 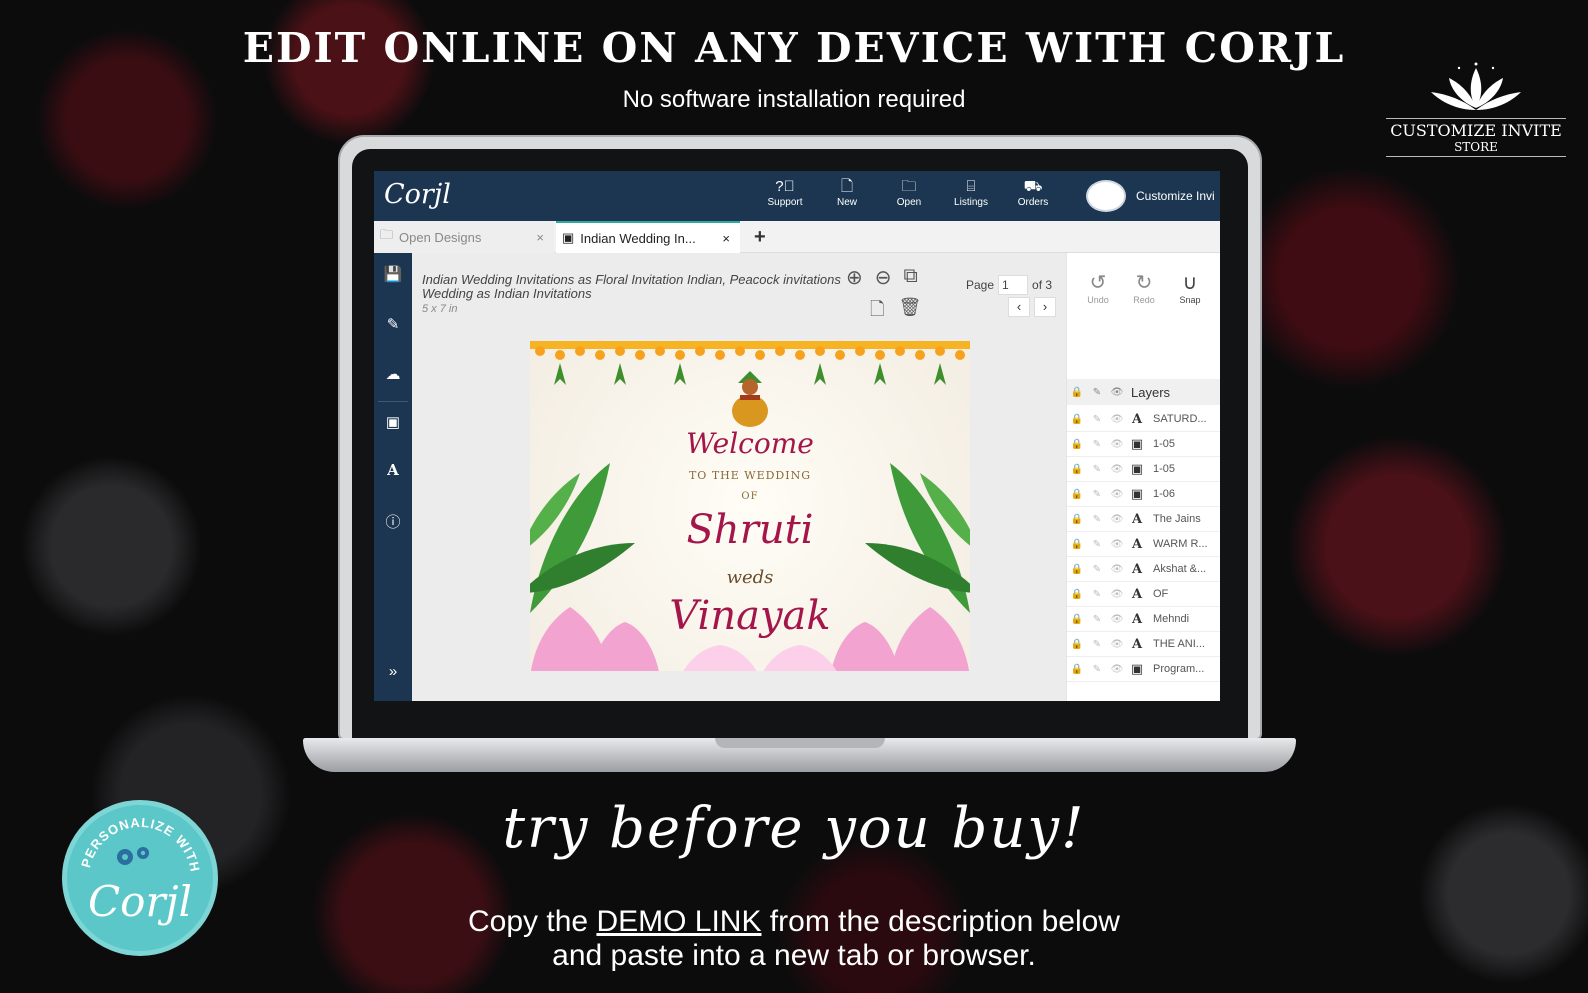 I want to click on corjl-logo: Corjl, so click(x=417, y=194).